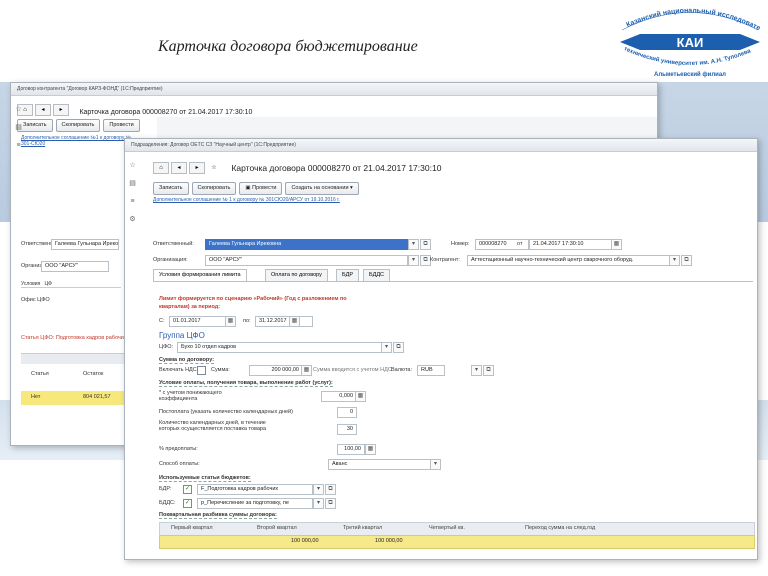 The height and width of the screenshot is (576, 768). What do you see at coordinates (370, 449) in the screenshot?
I see `prepay-calculator-icon: ▦` at bounding box center [370, 449].